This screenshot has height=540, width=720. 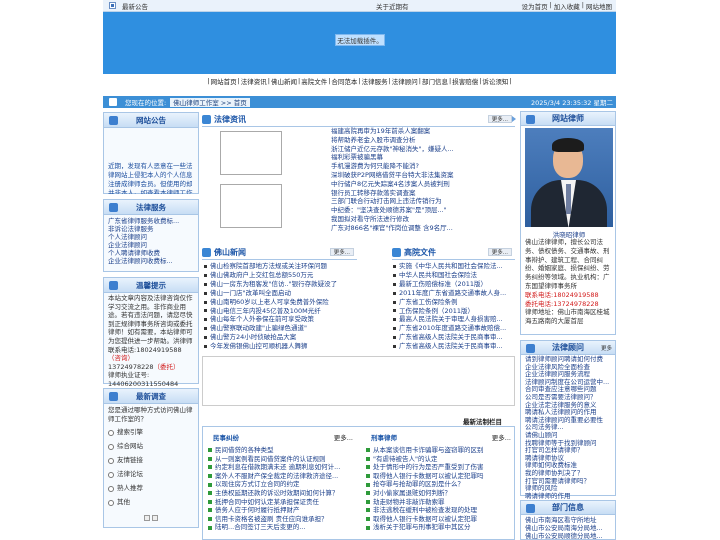 What do you see at coordinates (439, 476) in the screenshot?
I see `criminal-item: 取得他人银行卡数据可以被认定犯罪吗` at bounding box center [439, 476].